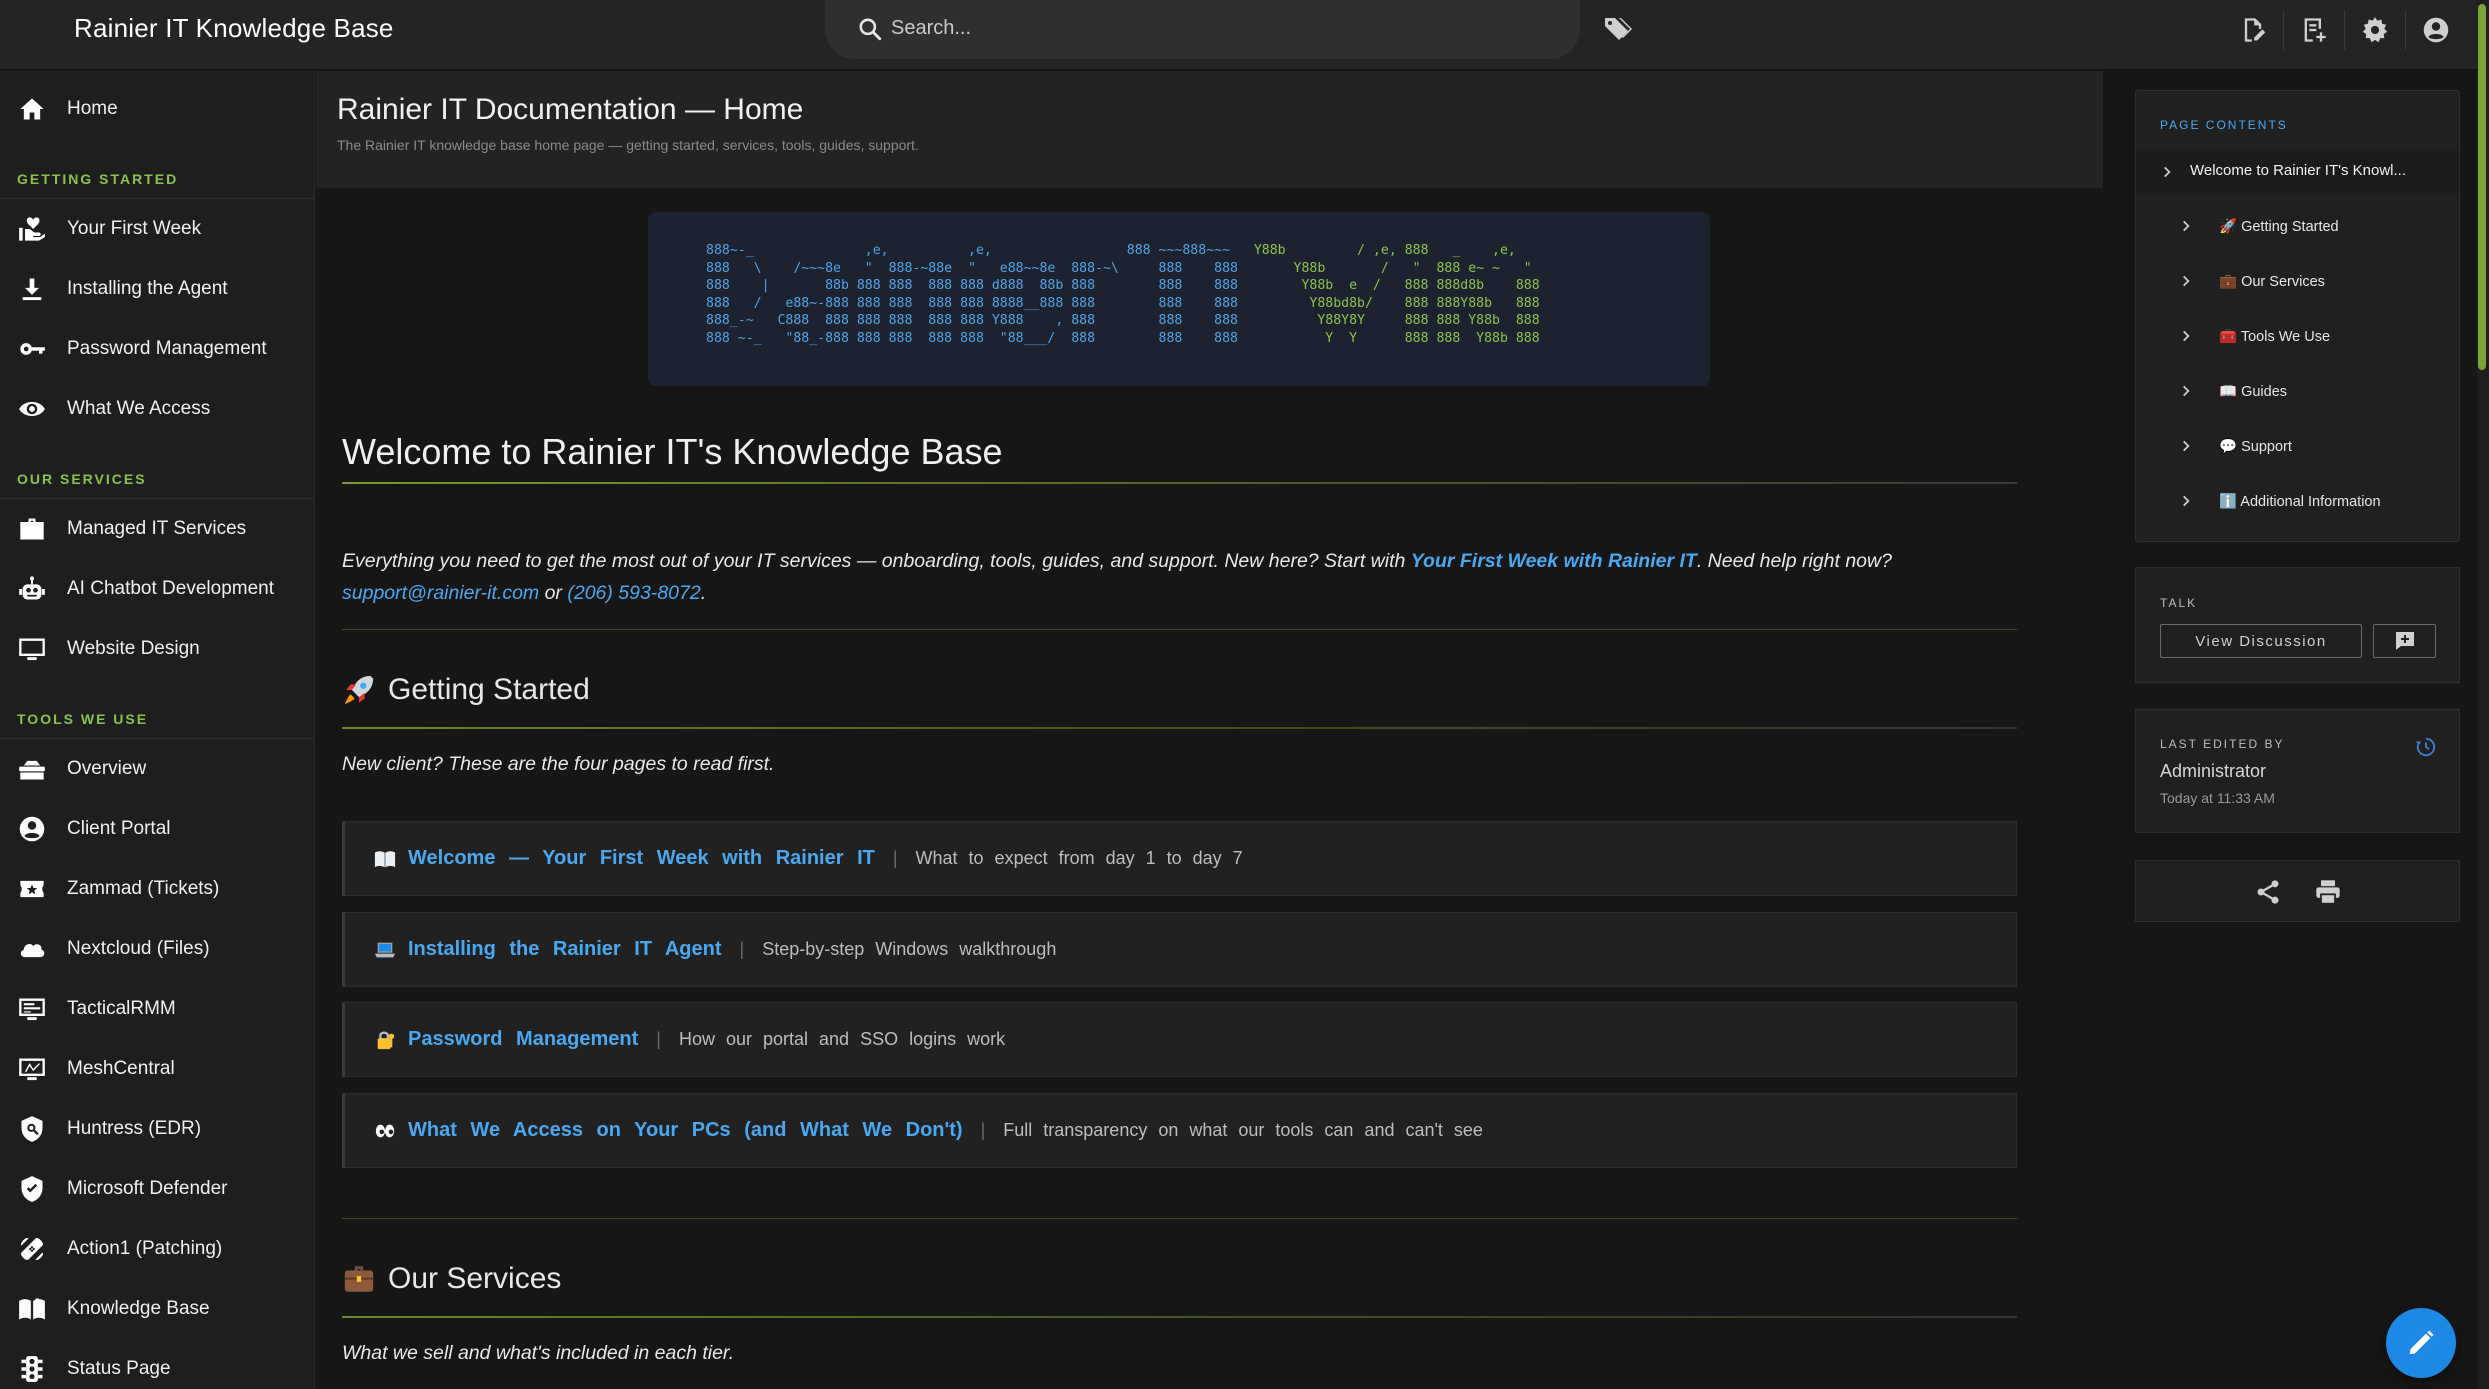 The image size is (2489, 1389). Describe the element at coordinates (32, 1129) in the screenshot. I see `shield-search-icon` at that location.